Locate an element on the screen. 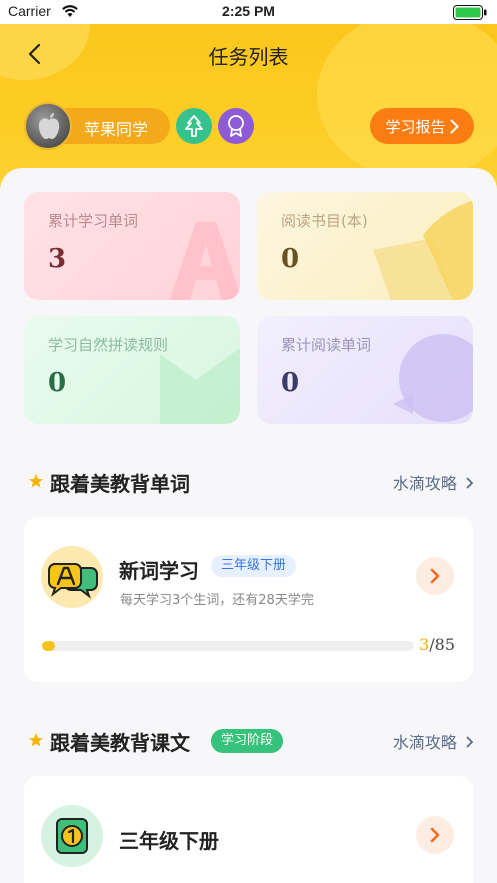 The width and height of the screenshot is (497, 883). clock: 2:25 PM is located at coordinates (248, 11).